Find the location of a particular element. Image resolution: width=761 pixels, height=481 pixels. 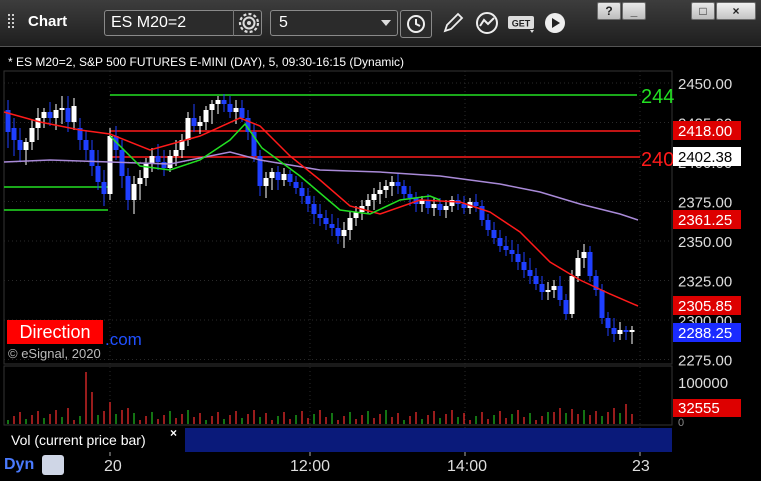

watermark-logo: Direction is located at coordinates (55, 332).